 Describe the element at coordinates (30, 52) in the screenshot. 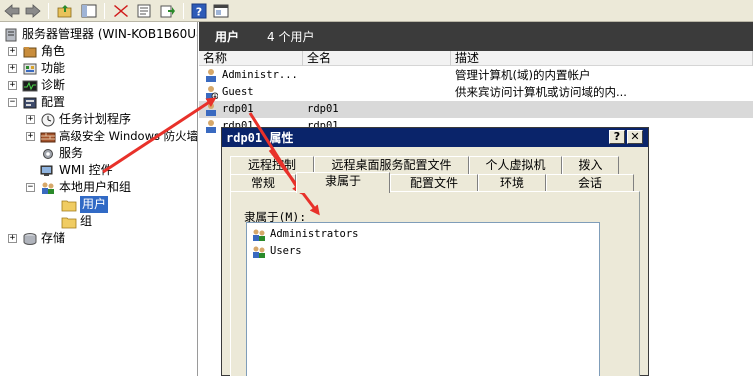

I see `roles-icon` at that location.